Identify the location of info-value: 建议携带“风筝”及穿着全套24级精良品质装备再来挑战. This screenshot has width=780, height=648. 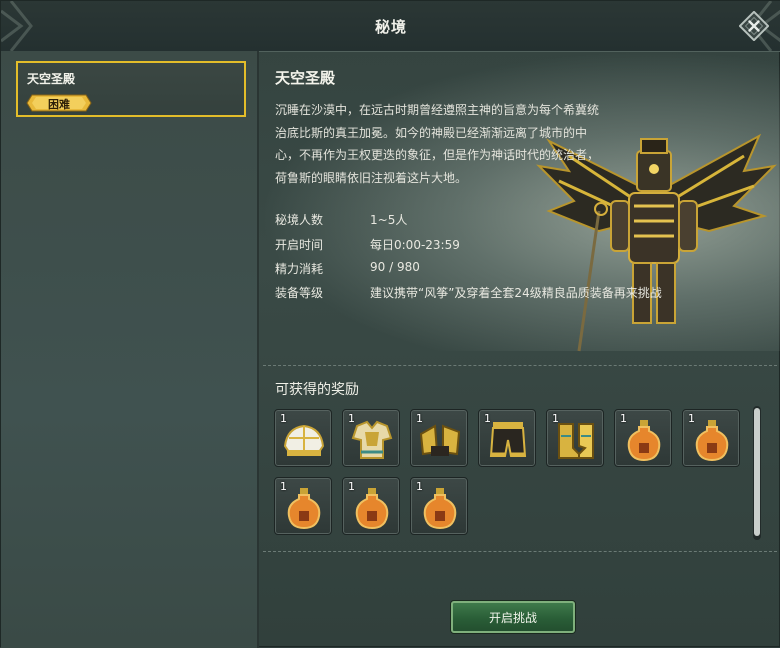
(516, 293).